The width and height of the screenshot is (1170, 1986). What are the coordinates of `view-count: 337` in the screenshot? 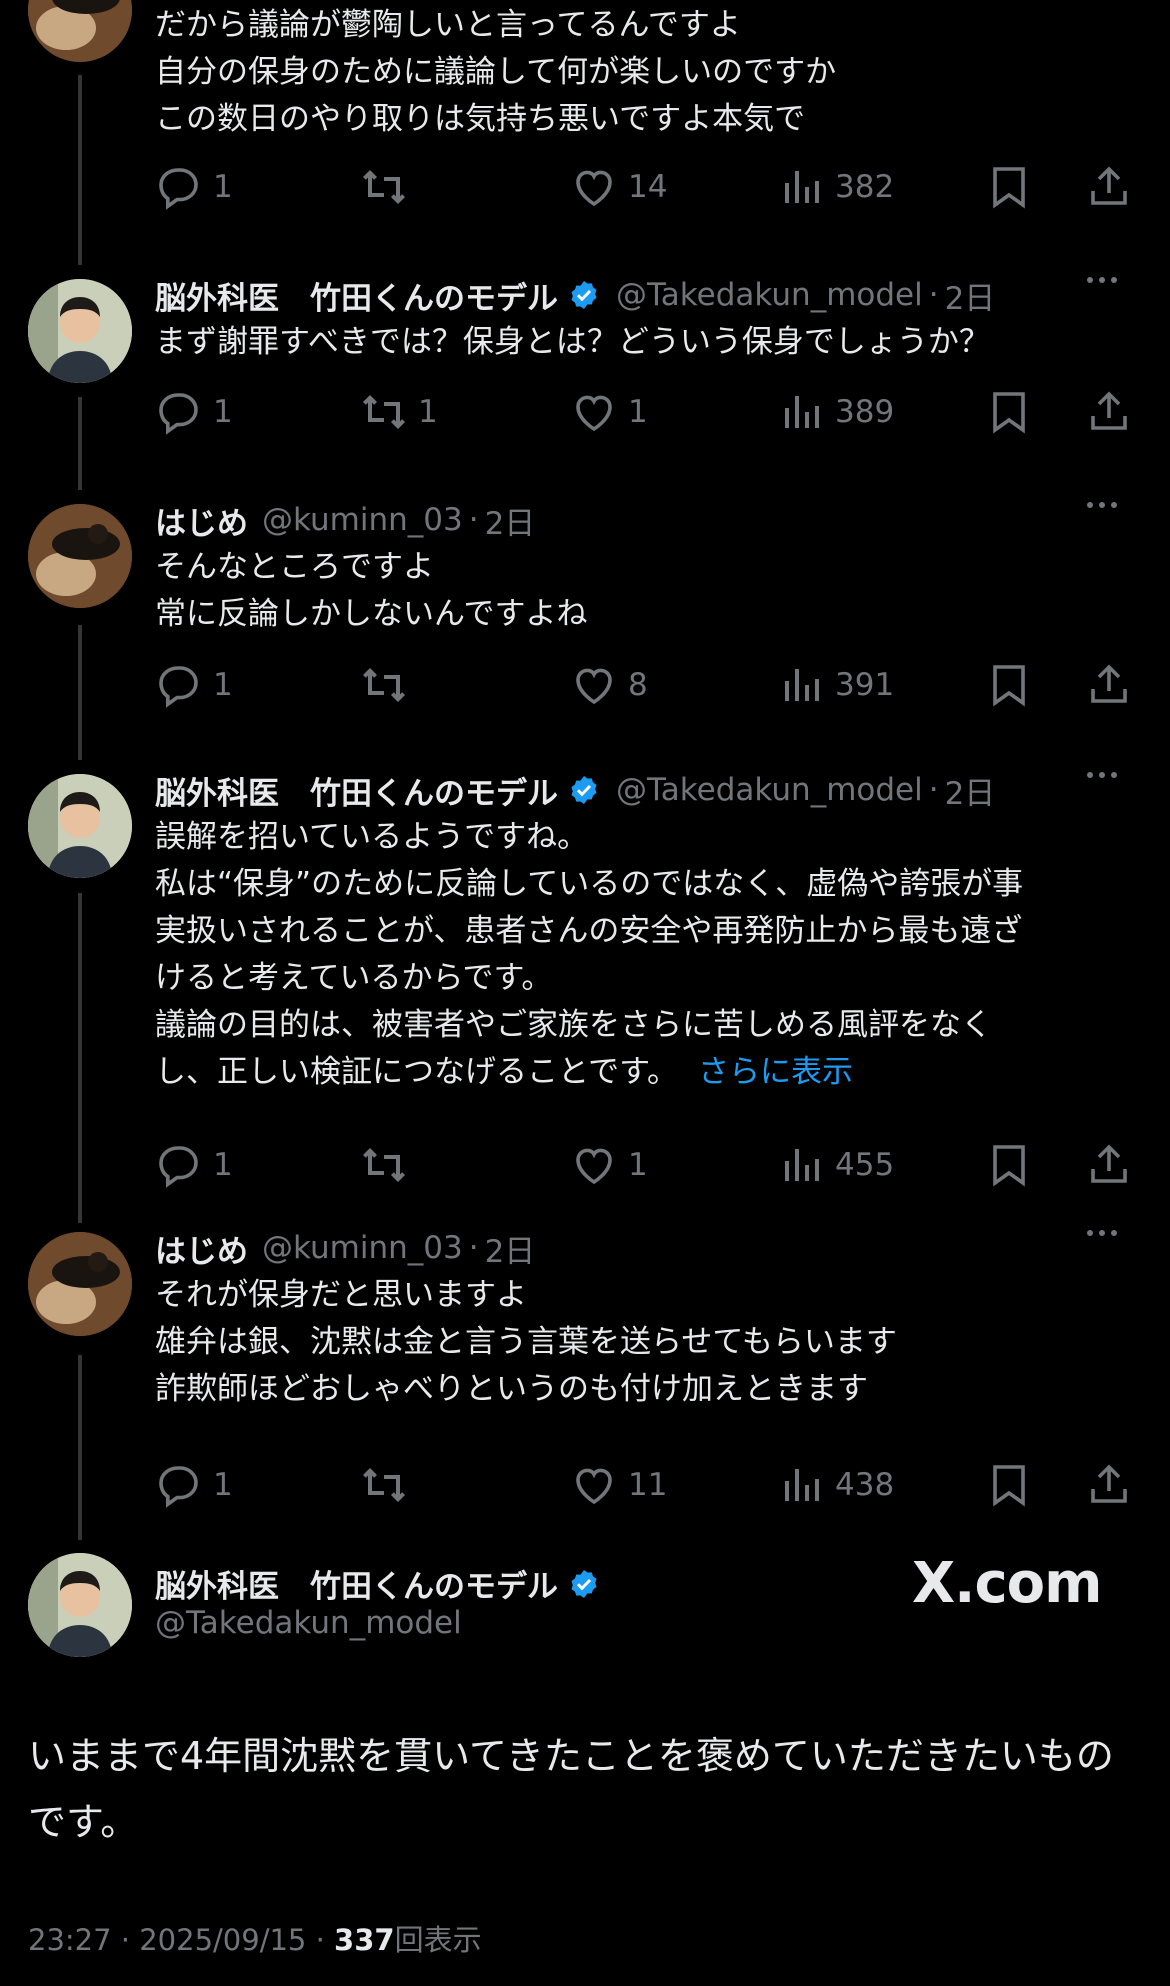 It's located at (364, 1940).